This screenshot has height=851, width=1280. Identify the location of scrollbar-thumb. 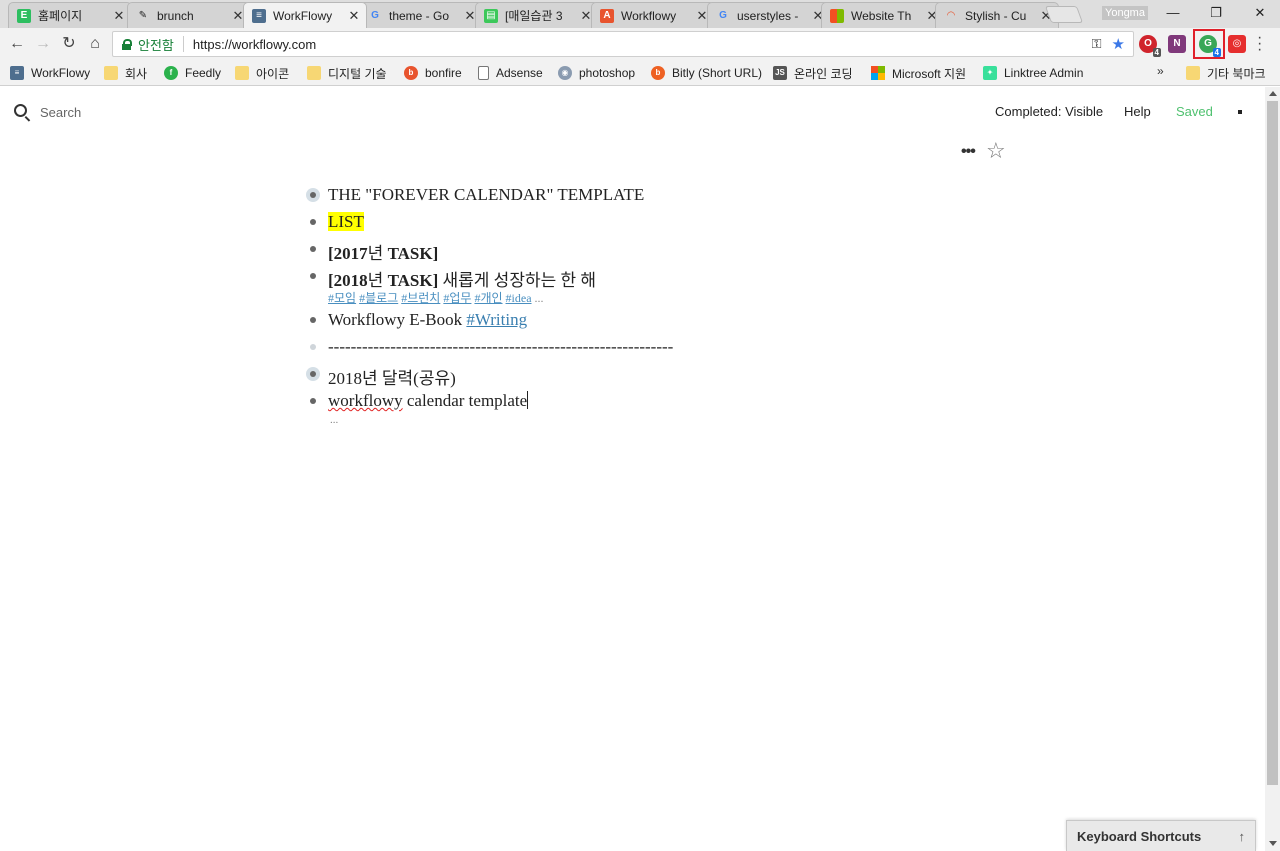
(1272, 443).